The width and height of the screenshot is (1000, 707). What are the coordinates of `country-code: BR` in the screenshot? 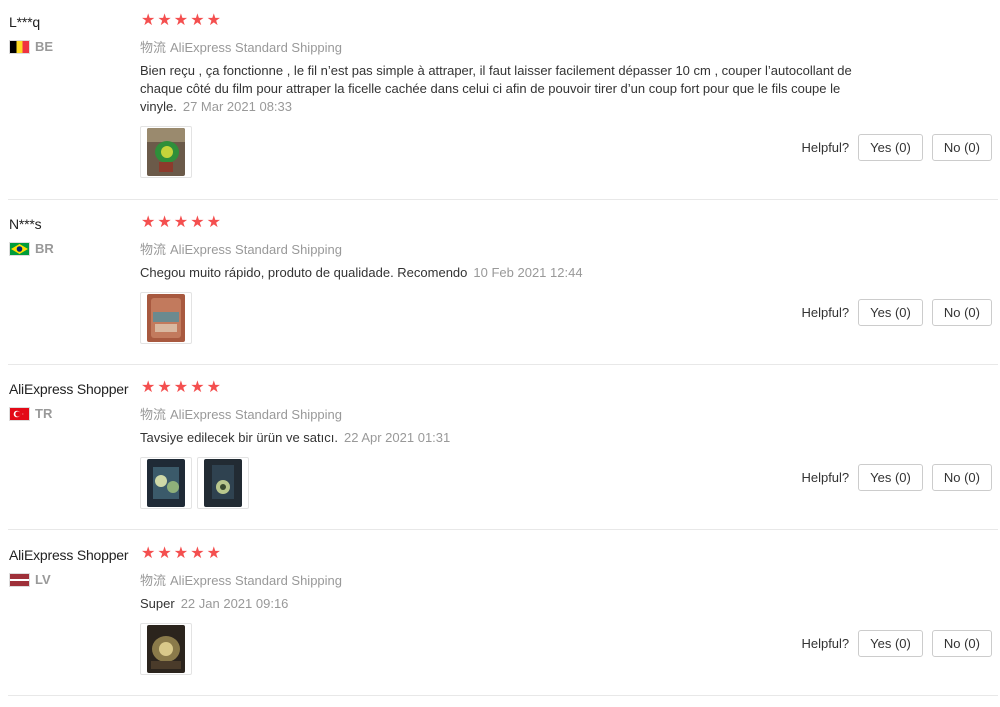 It's located at (44, 248).